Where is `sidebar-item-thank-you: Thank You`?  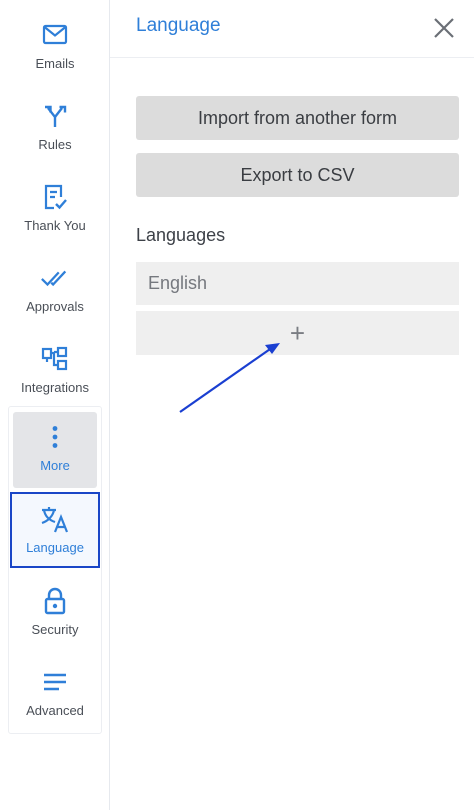
sidebar-item-thank-you: Thank You is located at coordinates (55, 210).